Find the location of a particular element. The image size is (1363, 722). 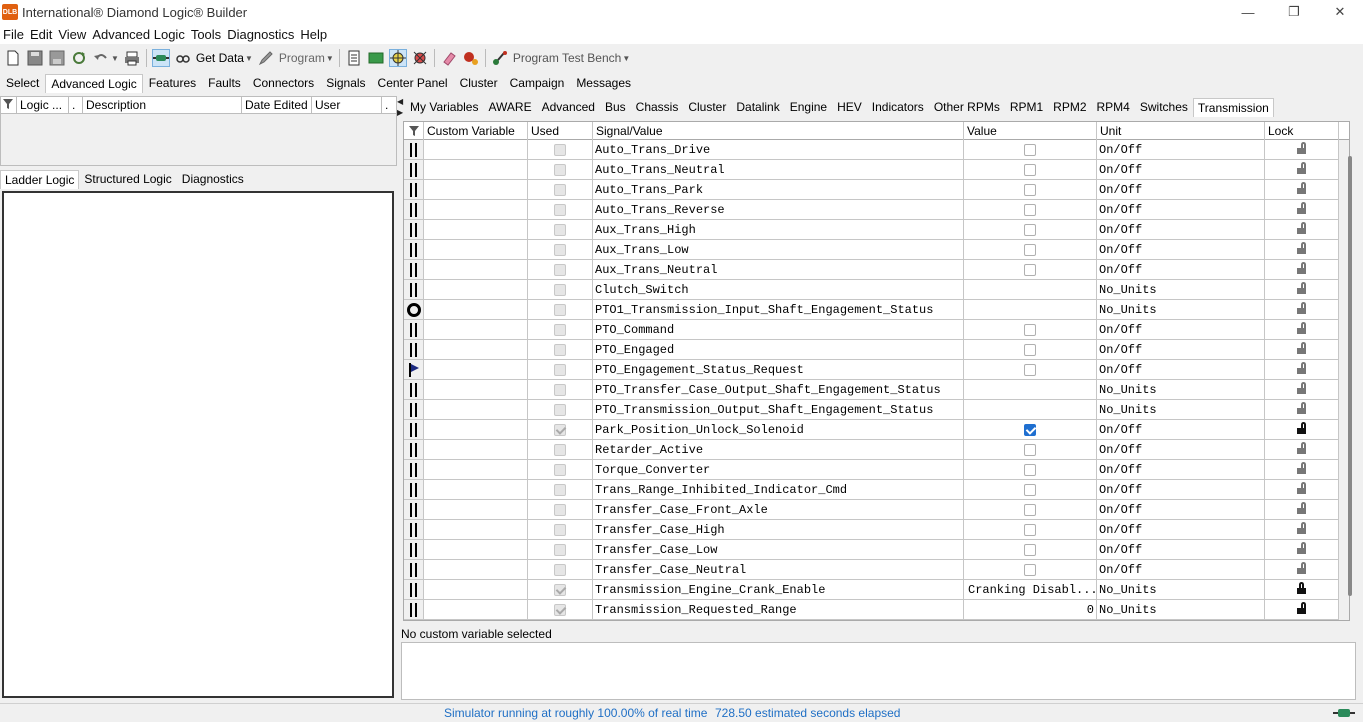

column-custom-variable: Custom Variable is located at coordinates (476, 131).